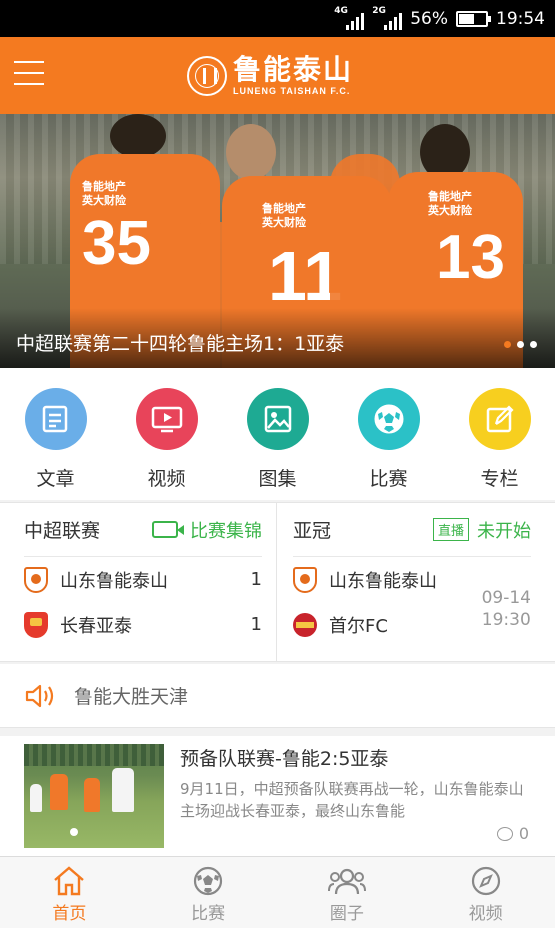  Describe the element at coordinates (388, 479) in the screenshot. I see `category-label: 比赛` at that location.